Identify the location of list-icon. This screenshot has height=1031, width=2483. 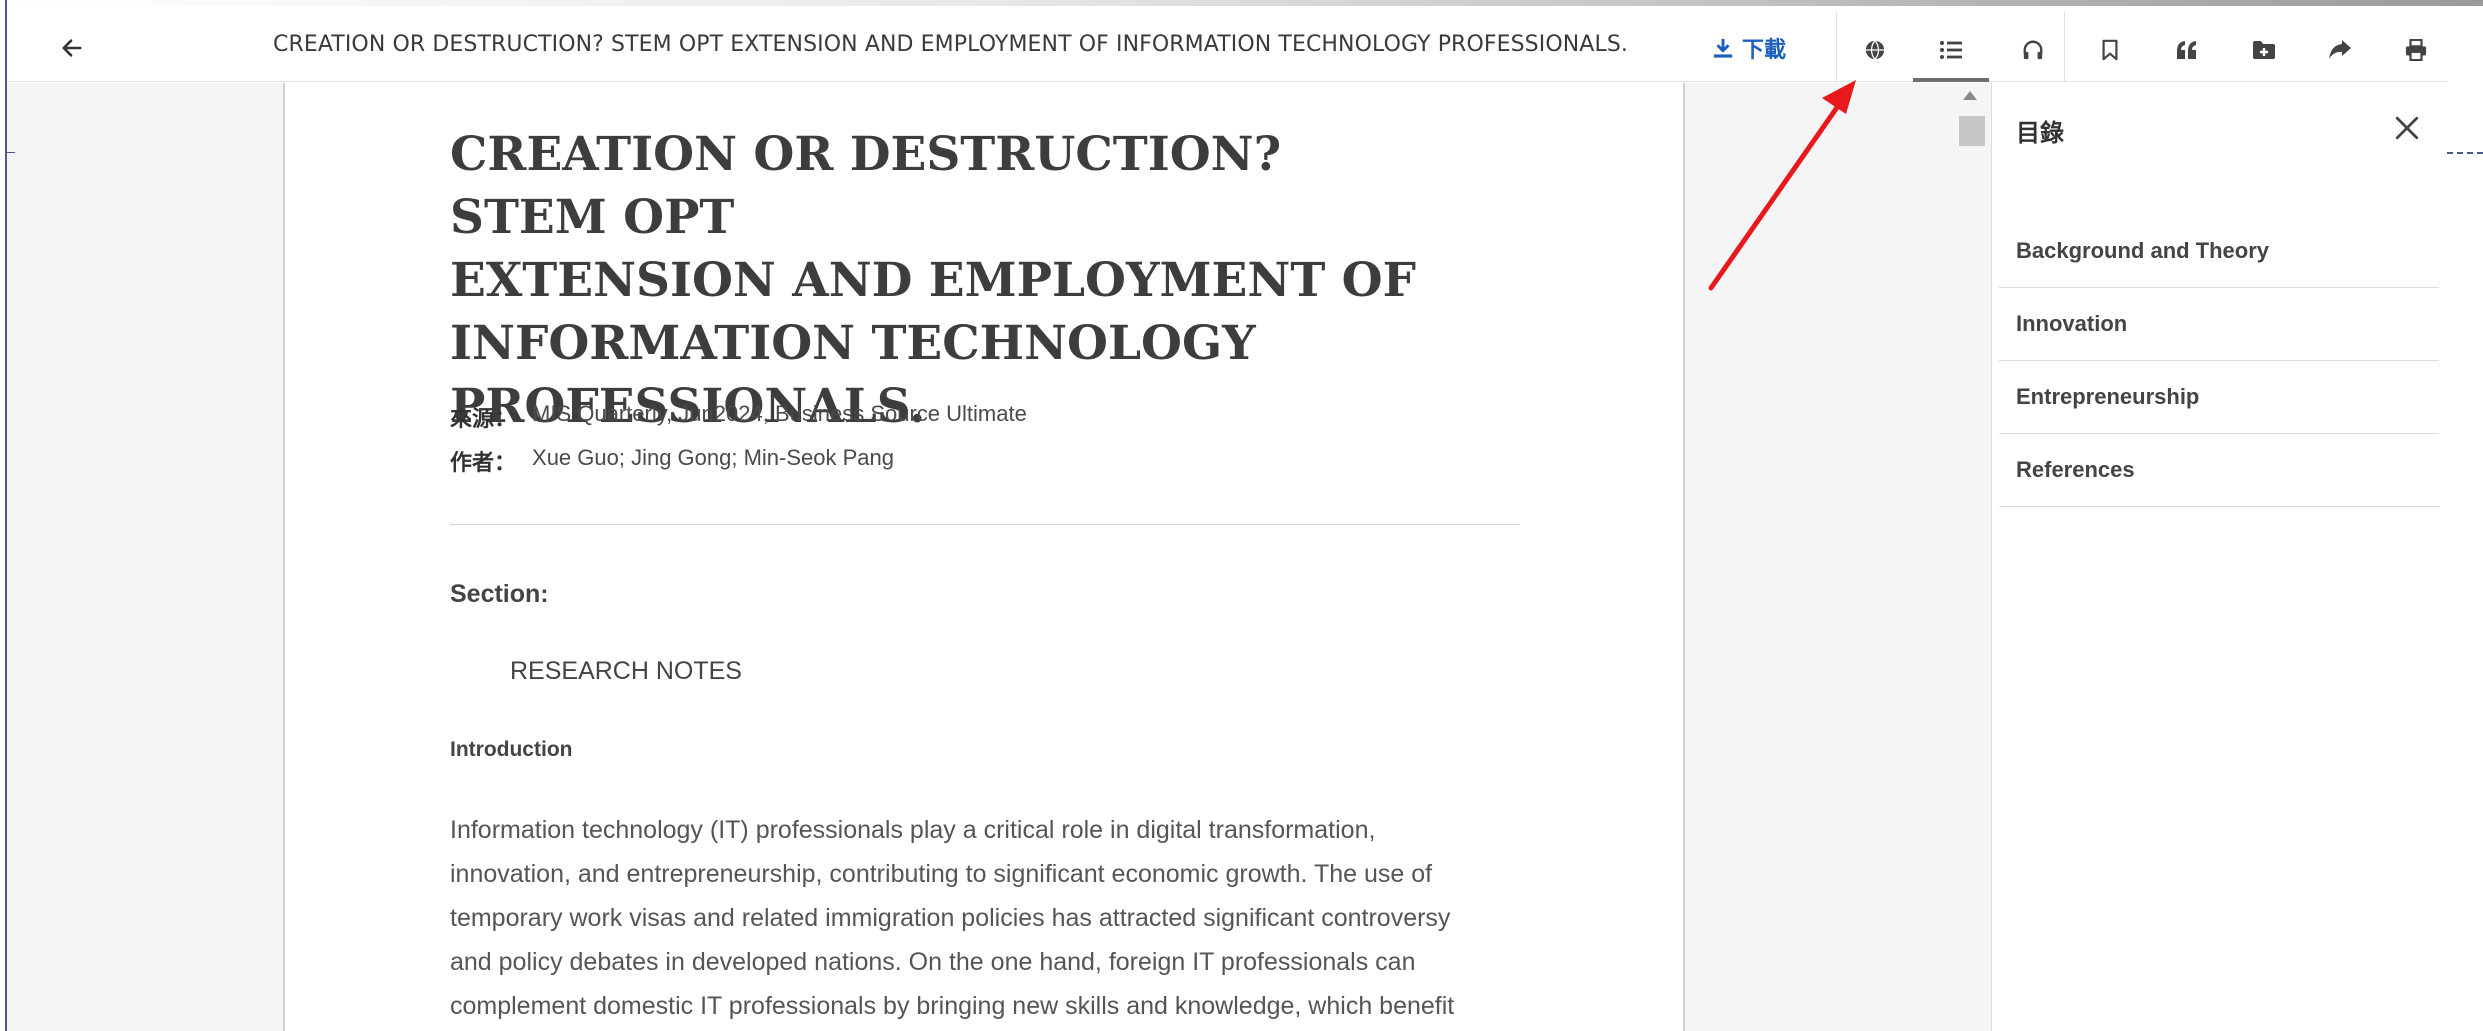
(1951, 50).